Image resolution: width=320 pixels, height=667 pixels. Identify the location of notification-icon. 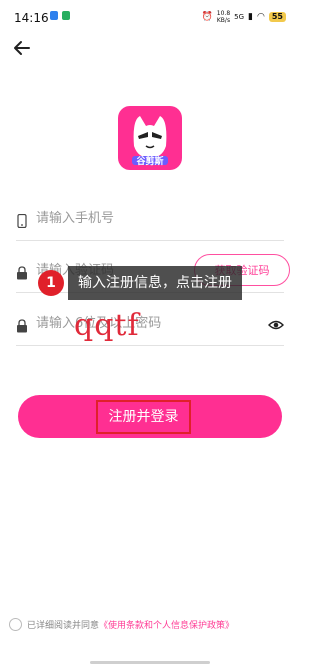
(54, 15).